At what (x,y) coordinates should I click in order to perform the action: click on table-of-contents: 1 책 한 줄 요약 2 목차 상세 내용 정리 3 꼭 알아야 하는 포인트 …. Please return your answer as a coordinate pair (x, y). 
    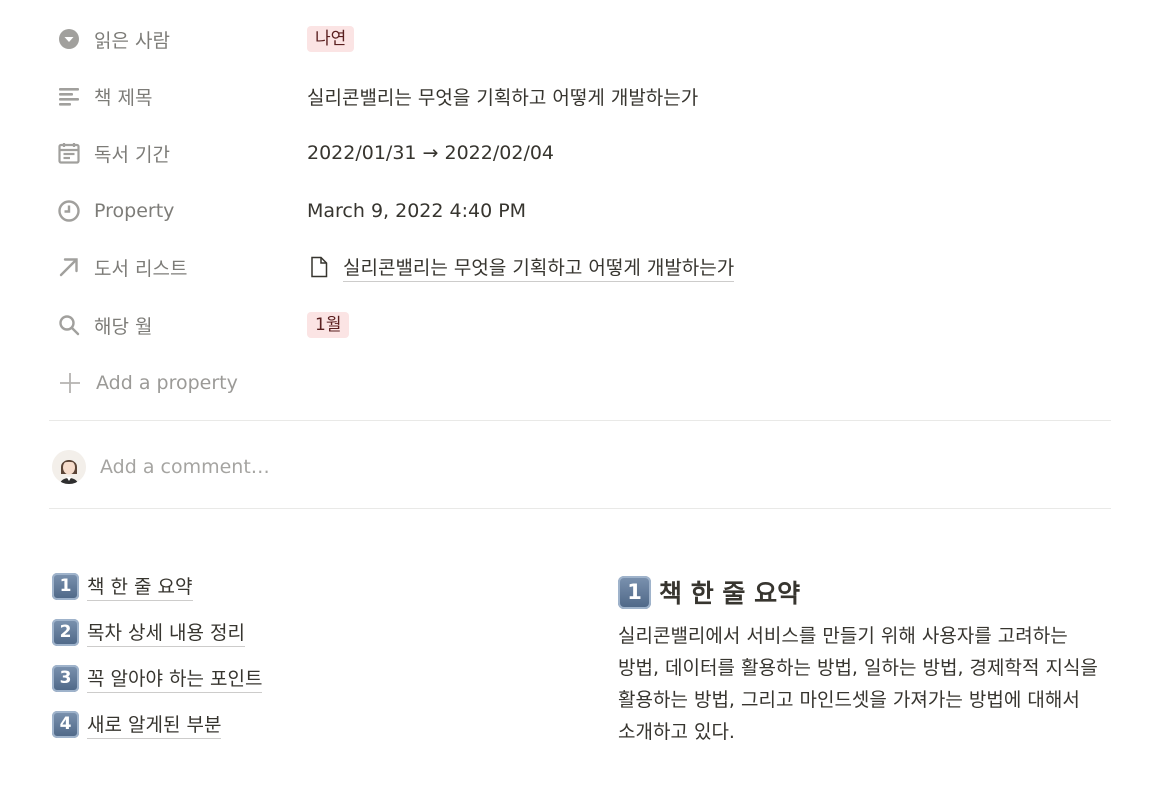
    Looking at the image, I should click on (157, 655).